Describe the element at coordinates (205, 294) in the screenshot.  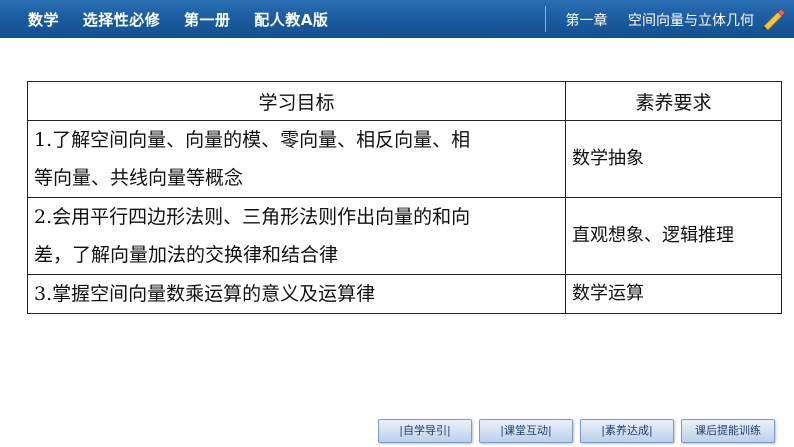
I see `goal-line: 3.掌握空间向量数乘运算的意义及运算律` at that location.